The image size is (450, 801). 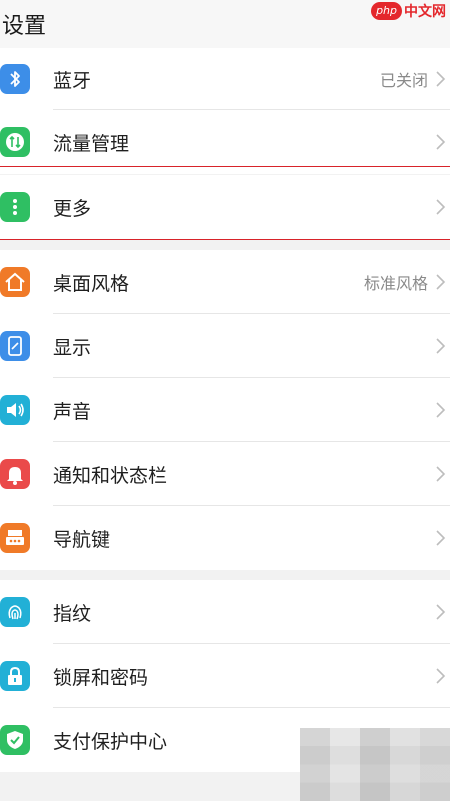 I want to click on display-icon, so click(x=15, y=346).